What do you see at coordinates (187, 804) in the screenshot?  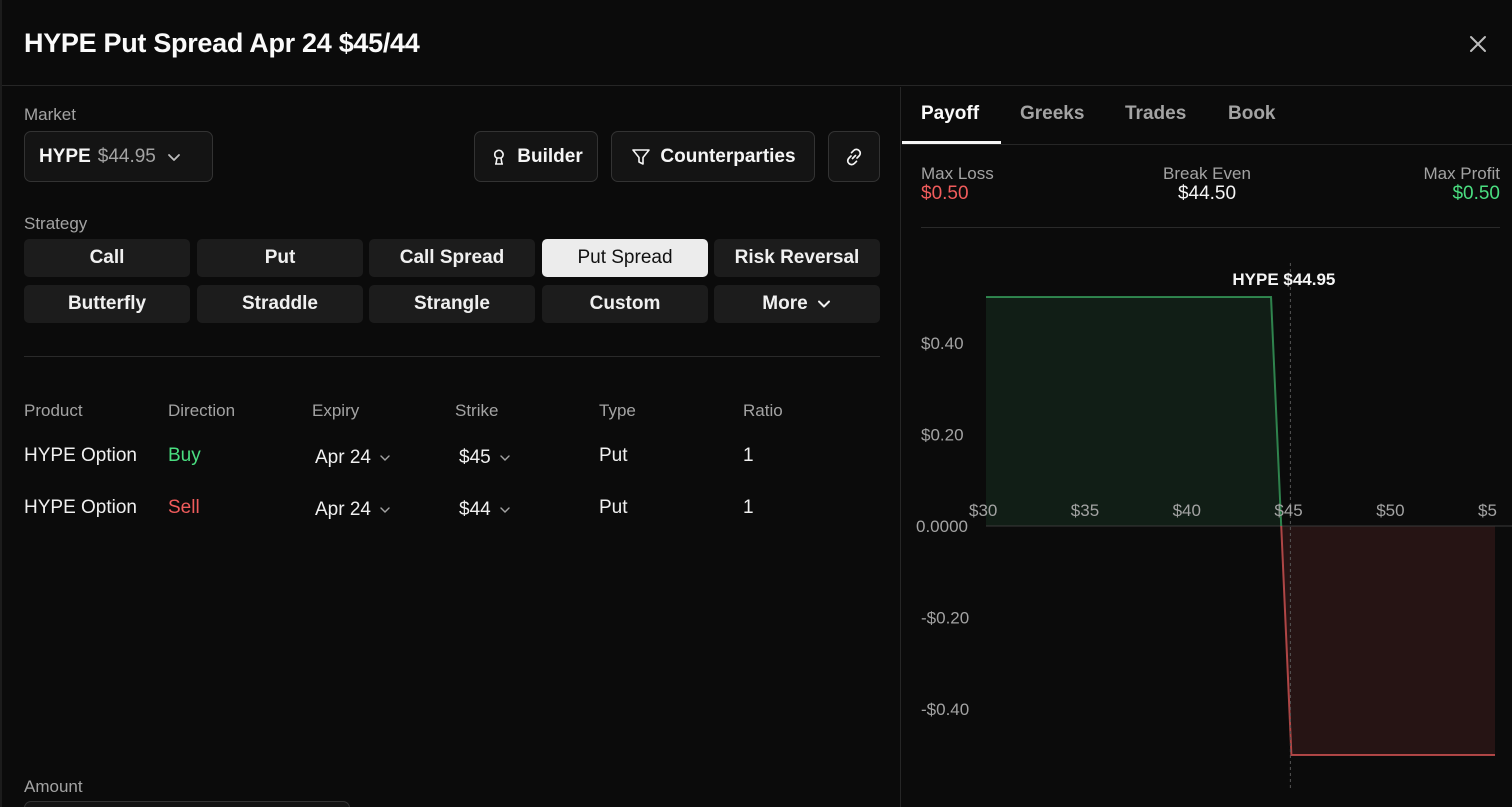 I see `amount-input` at bounding box center [187, 804].